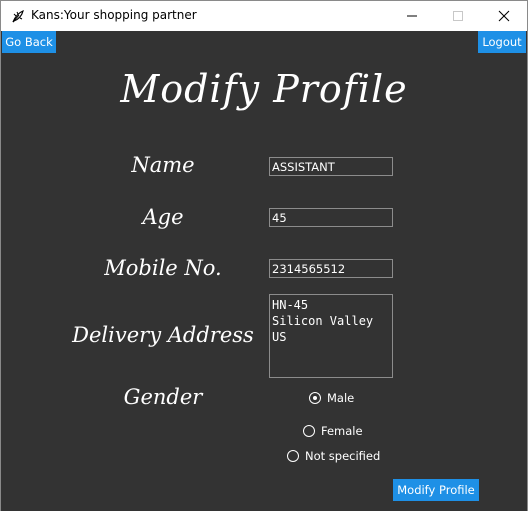 This screenshot has width=528, height=511. Describe the element at coordinates (315, 398) in the screenshot. I see `radio-selected-icon` at that location.